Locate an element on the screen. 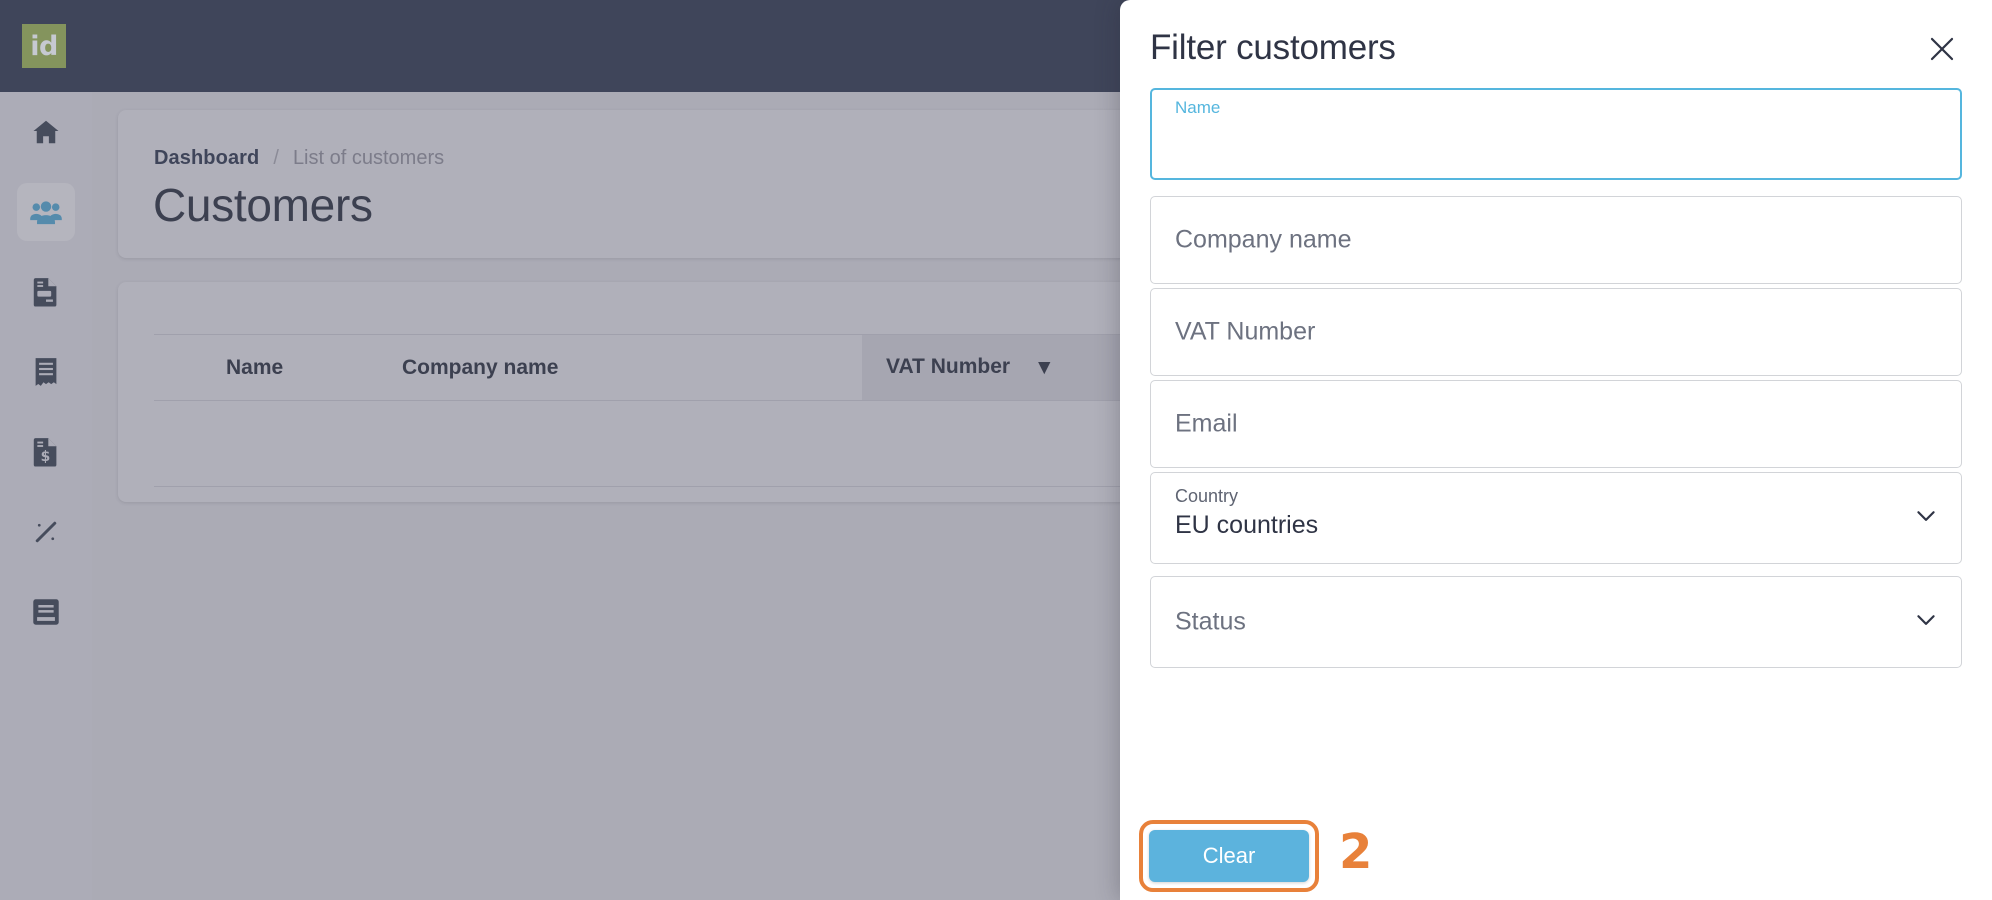 The width and height of the screenshot is (1992, 900). status-select: Status is located at coordinates (1556, 622).